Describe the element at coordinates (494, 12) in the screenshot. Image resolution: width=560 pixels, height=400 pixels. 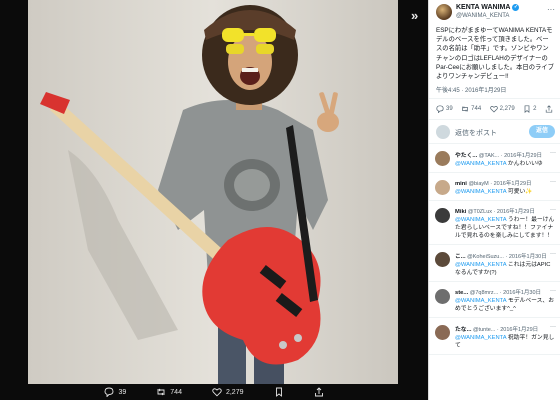
I see `tweet-header: KENTA WANIMA ✓ @WANIMA_KENTA ···` at that location.